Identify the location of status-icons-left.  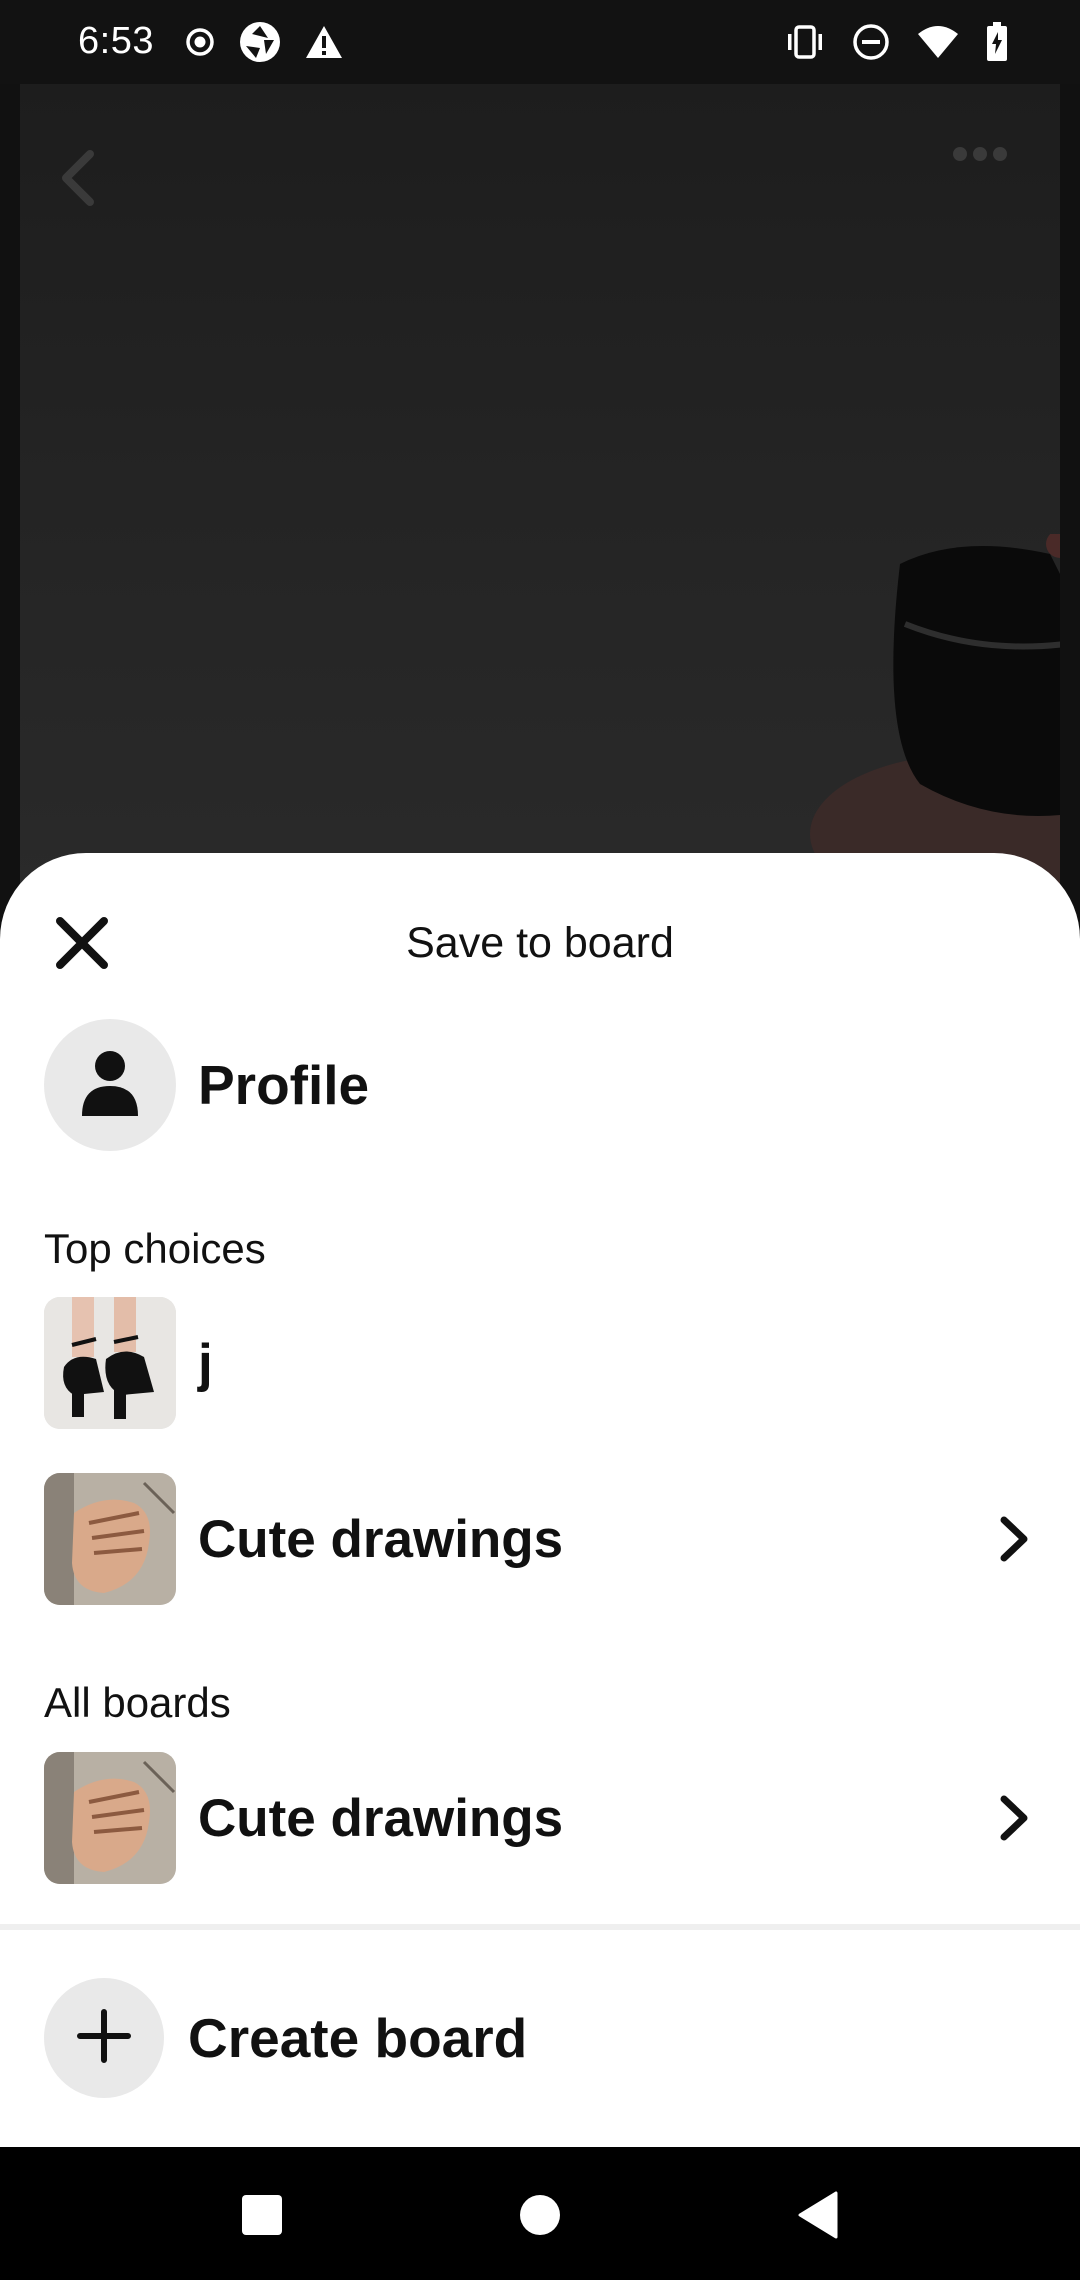
(264, 42).